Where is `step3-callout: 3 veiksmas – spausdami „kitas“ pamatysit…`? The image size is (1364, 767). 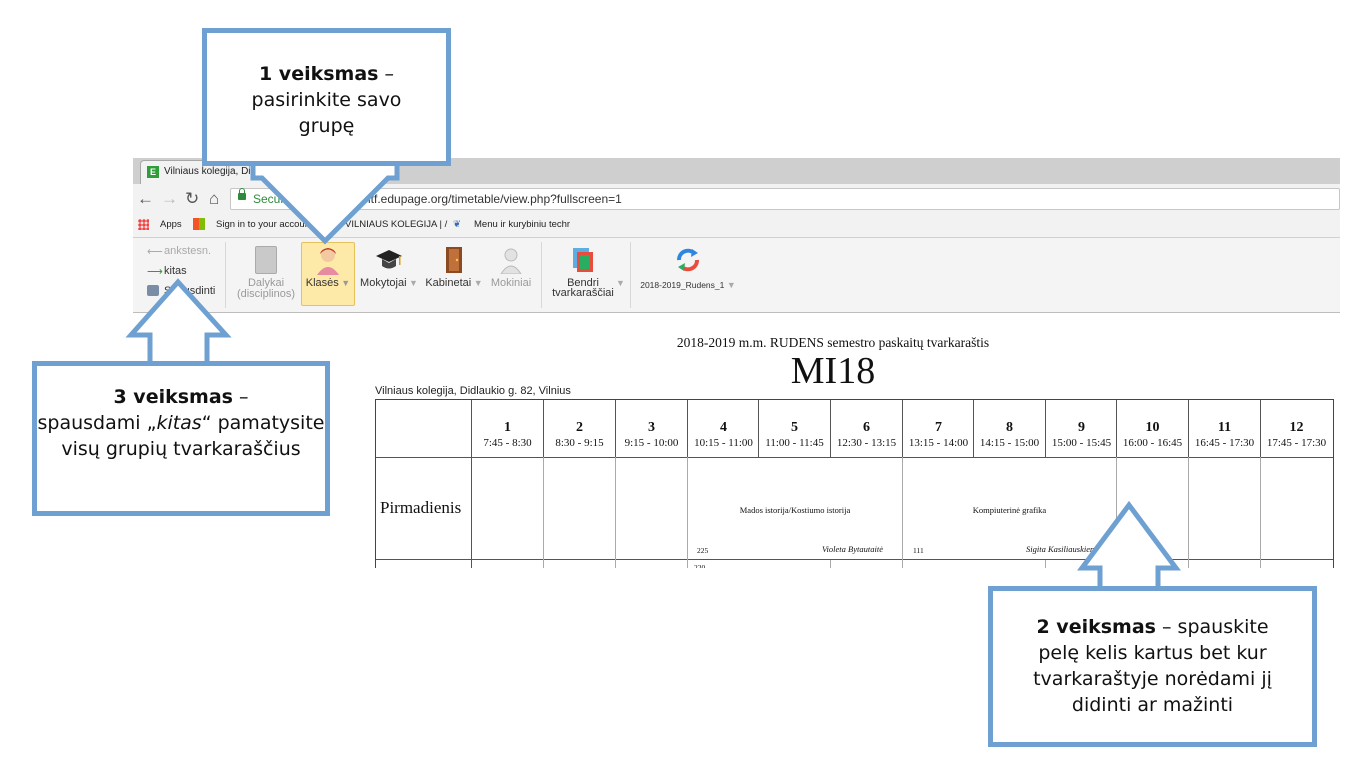 step3-callout: 3 veiksmas – spausdami „kitas“ pamatysit… is located at coordinates (181, 438).